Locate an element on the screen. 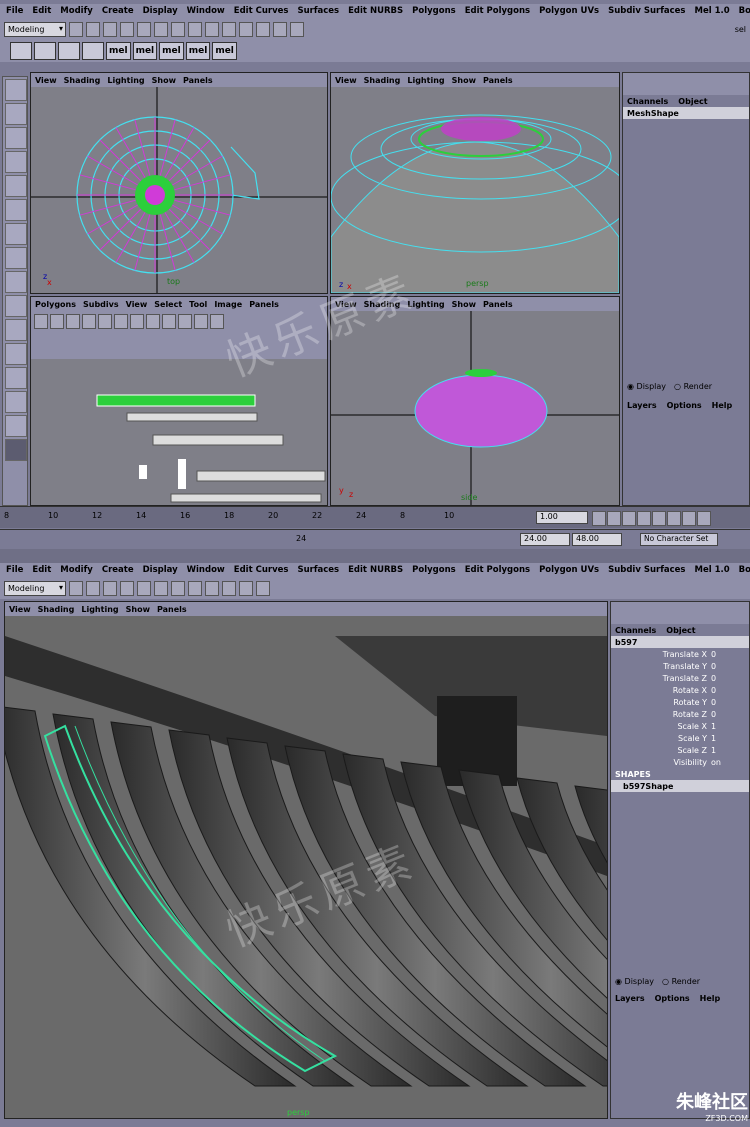 This screenshot has width=750, height=1127. panel-menu-image: Image is located at coordinates (228, 304).